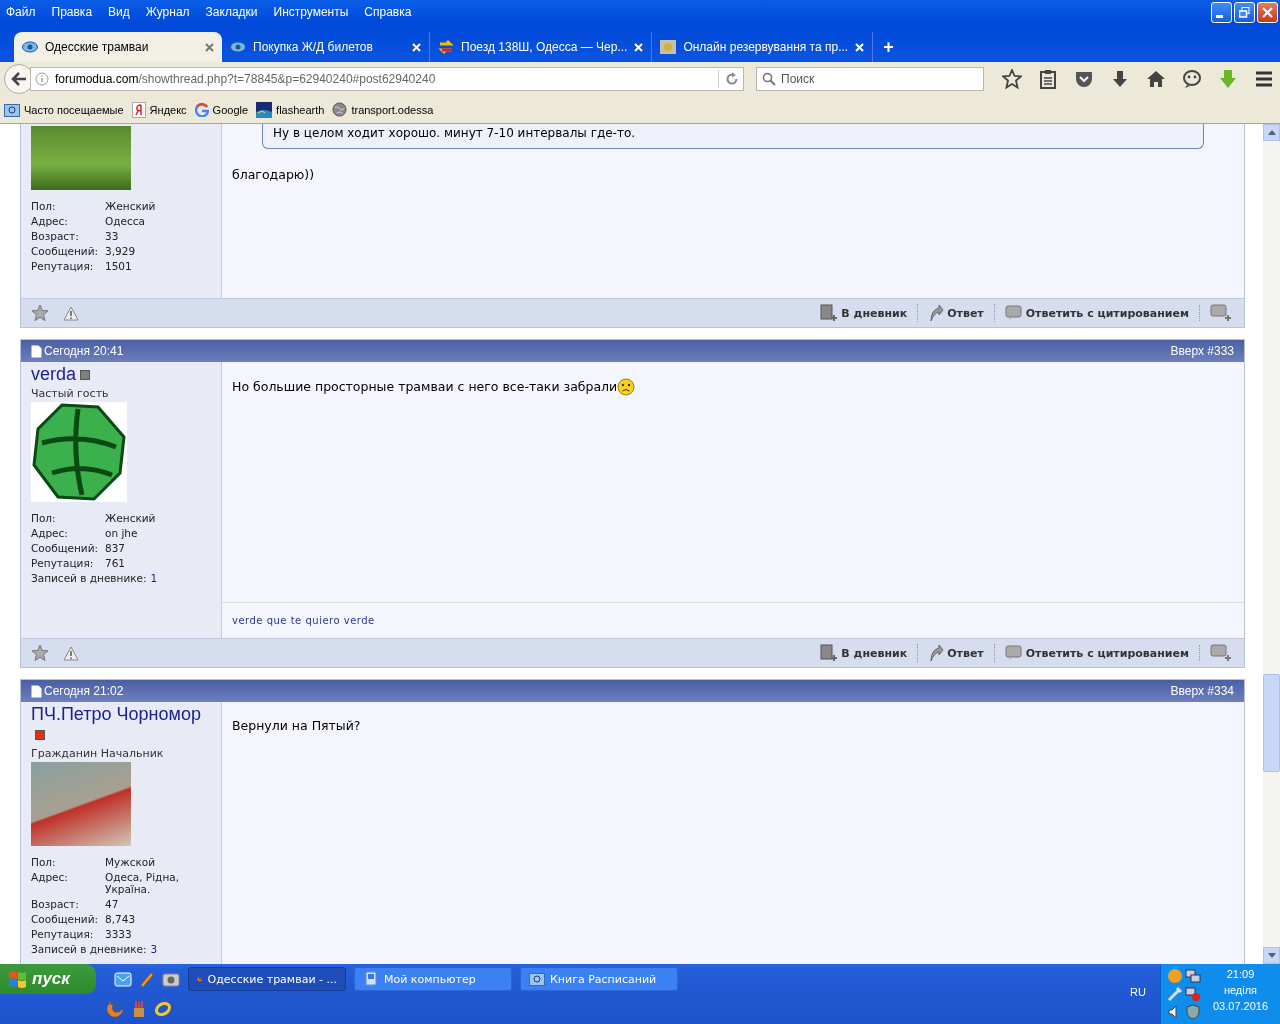 The image size is (1280, 1024). What do you see at coordinates (1240, 990) in the screenshot?
I see `clock-day: неділя` at bounding box center [1240, 990].